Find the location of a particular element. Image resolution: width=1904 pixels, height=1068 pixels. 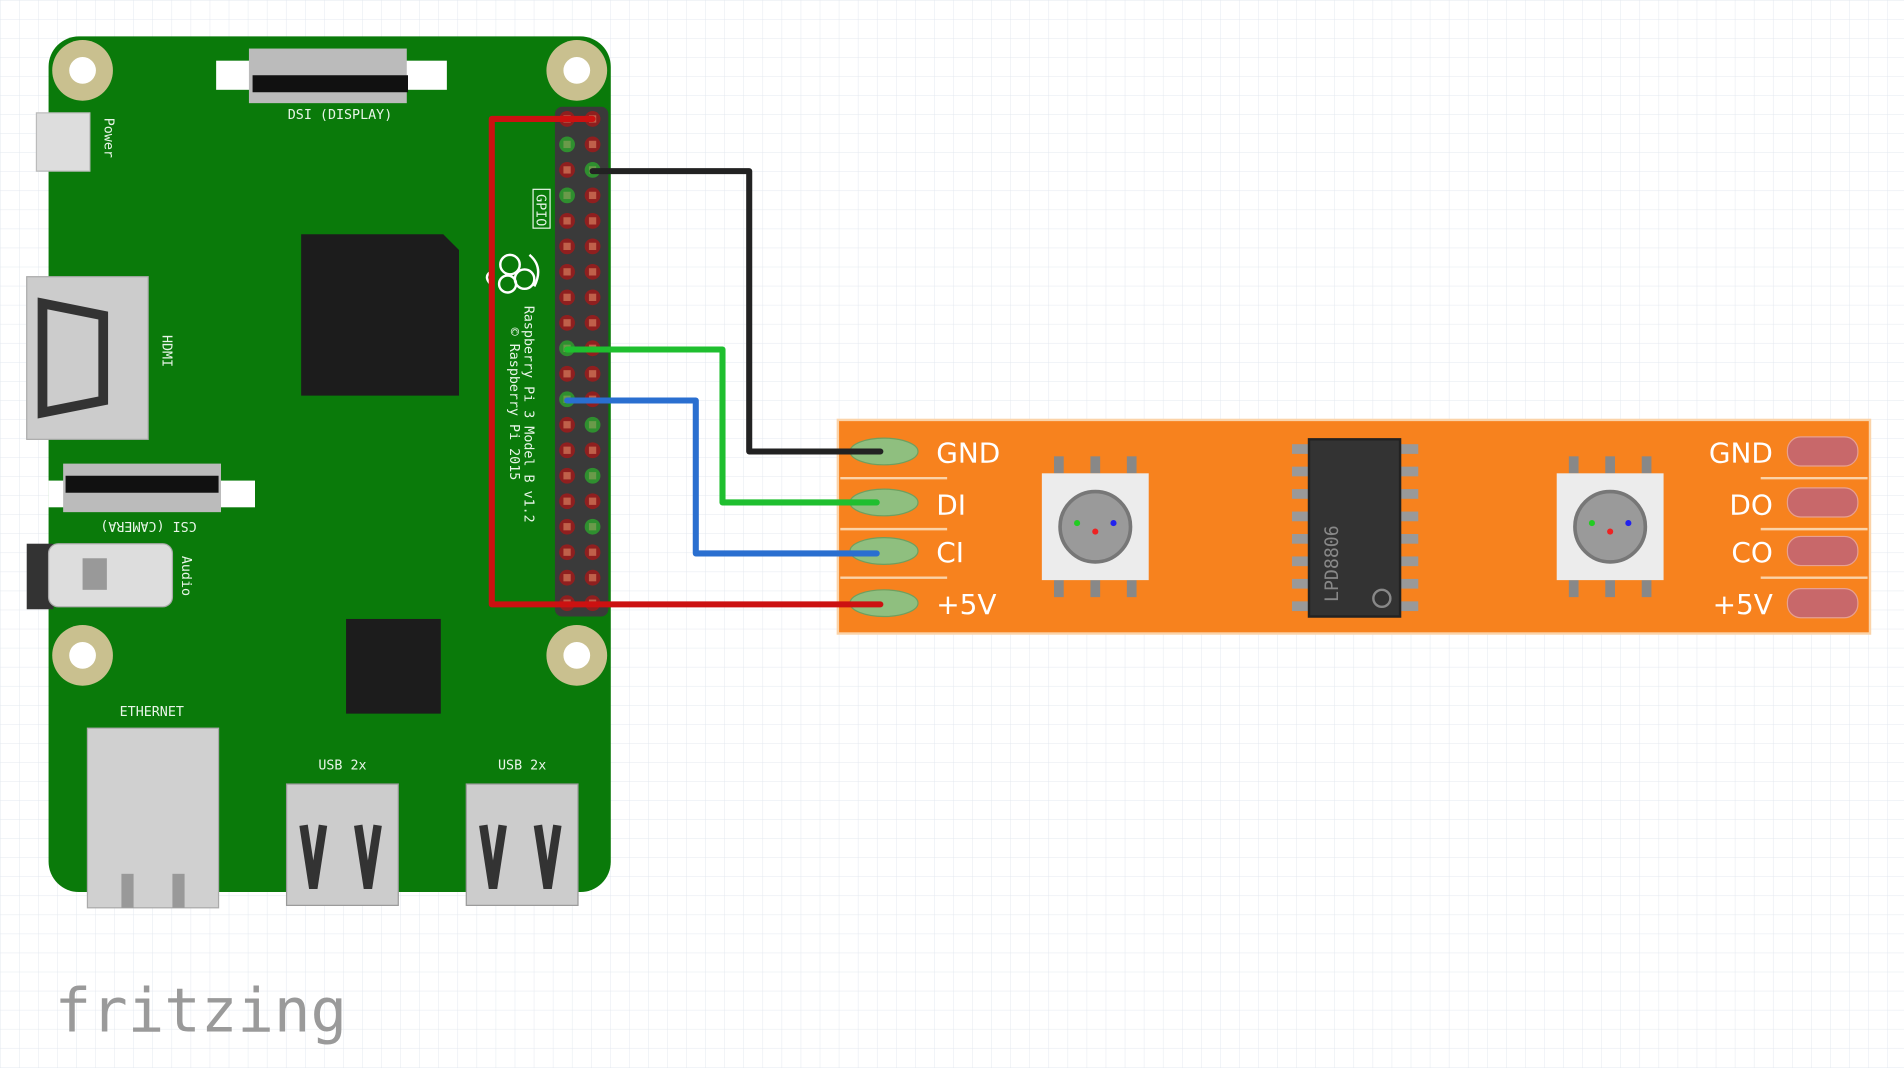

left-pin-label-gnd: GND is located at coordinates (968, 452).